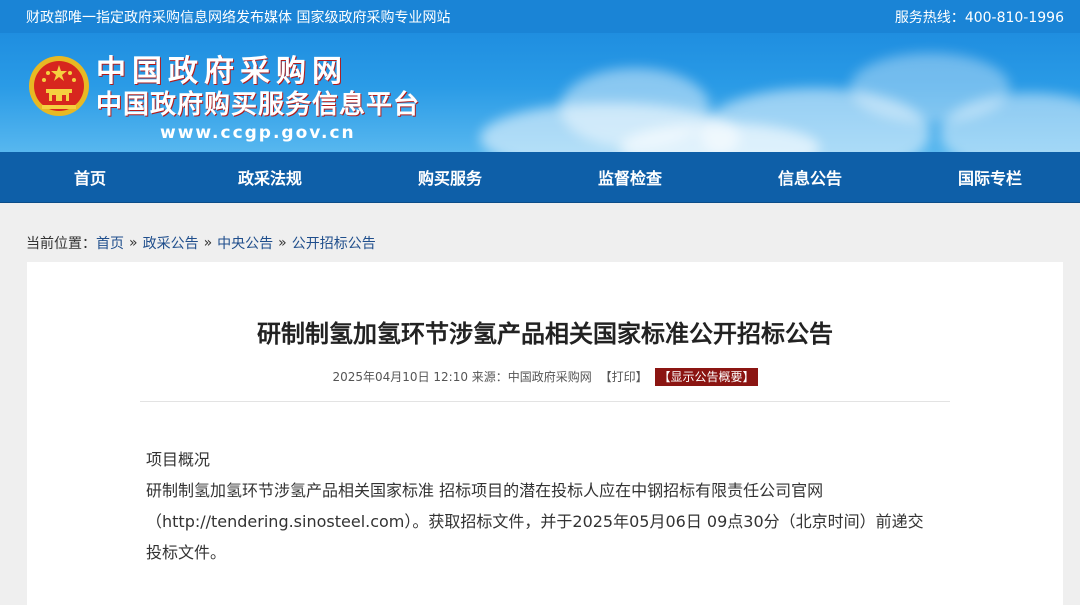 The image size is (1080, 605). I want to click on article-title: 研制制氢加氢环节涉氢产品相关国家标准公开招标公告, so click(545, 334).